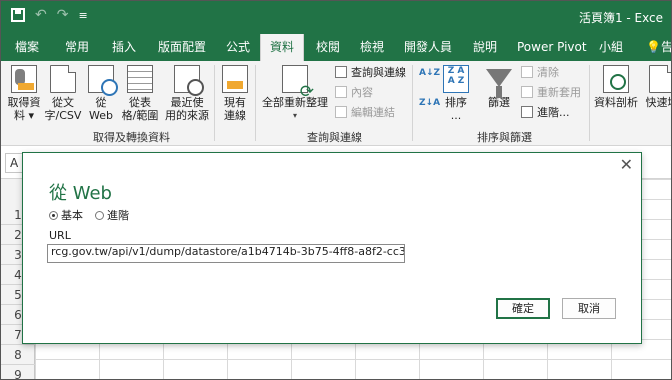 The width and height of the screenshot is (672, 380). What do you see at coordinates (63, 102) in the screenshot?
I see `from-text-label: 從文` at bounding box center [63, 102].